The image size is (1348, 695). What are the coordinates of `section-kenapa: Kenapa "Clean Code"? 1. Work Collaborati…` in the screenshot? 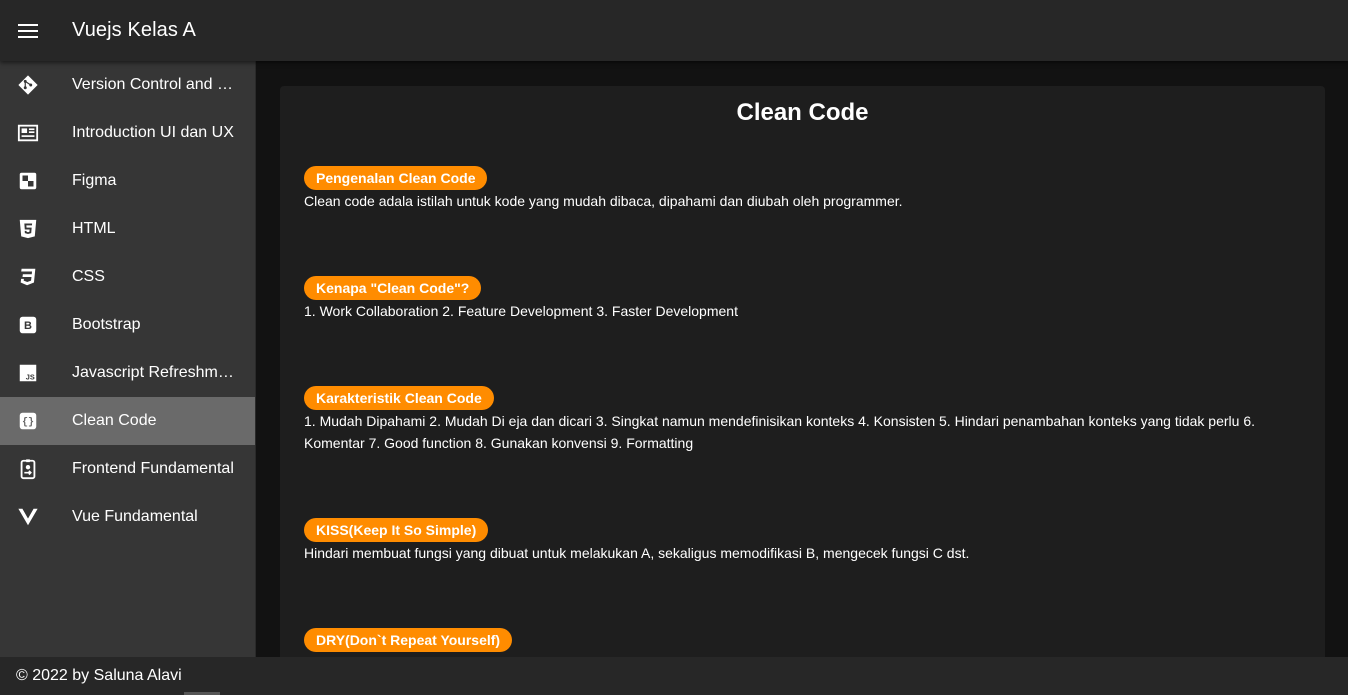 It's located at (804, 299).